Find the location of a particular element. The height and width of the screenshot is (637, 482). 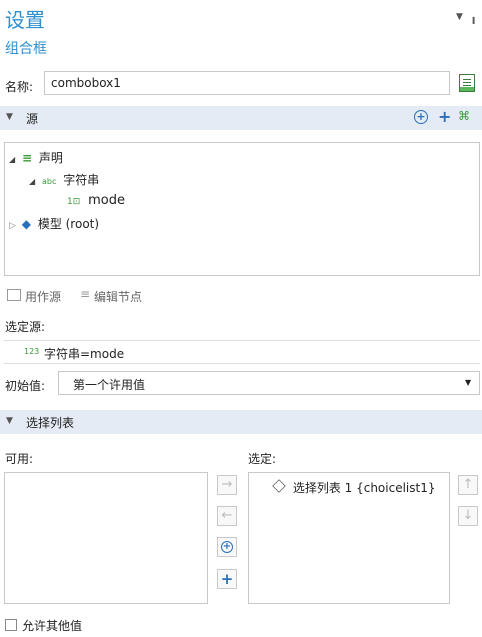

available-list is located at coordinates (106, 538).